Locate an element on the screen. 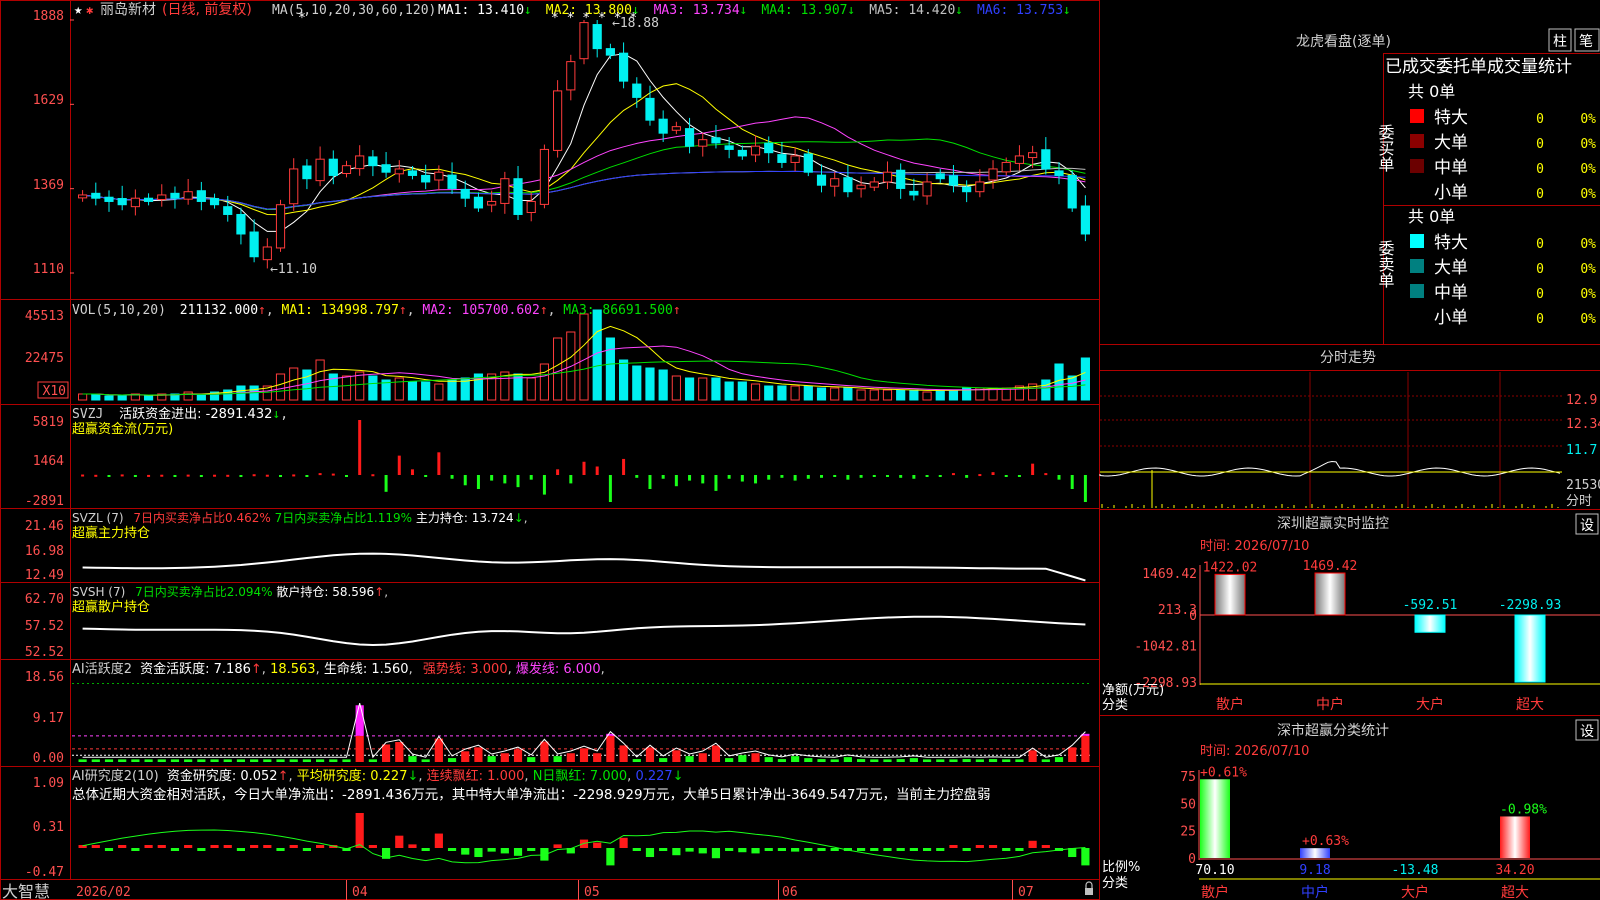  sz-class-value: 70.10 is located at coordinates (1214, 870).